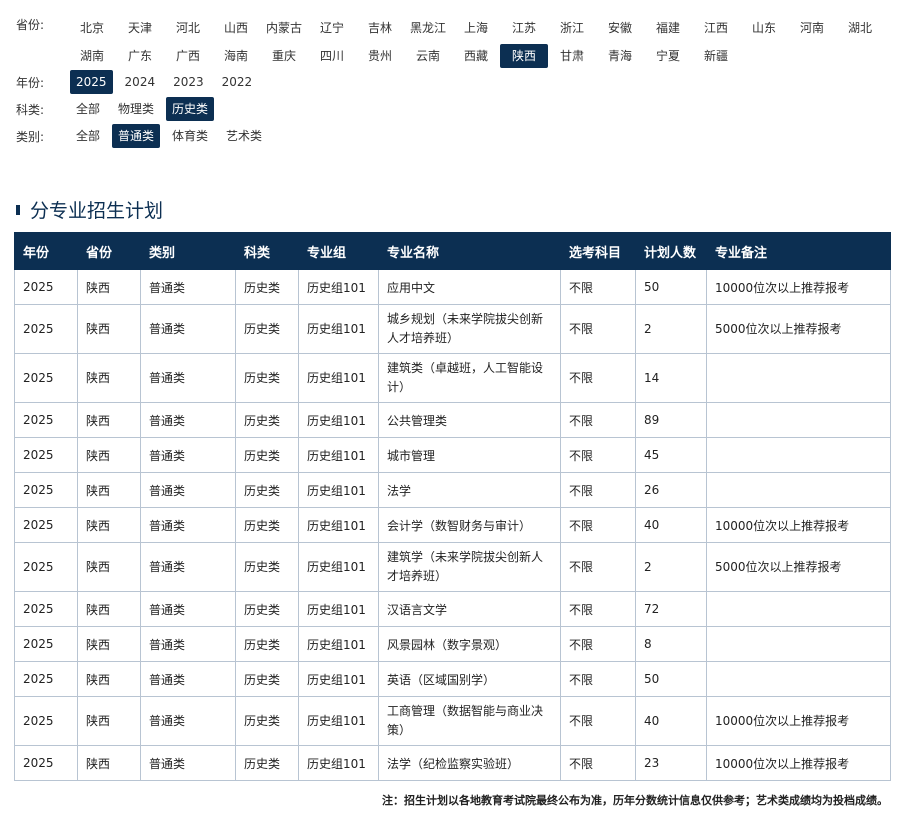 This screenshot has height=822, width=900. I want to click on province-option: 内蒙古, so click(284, 28).